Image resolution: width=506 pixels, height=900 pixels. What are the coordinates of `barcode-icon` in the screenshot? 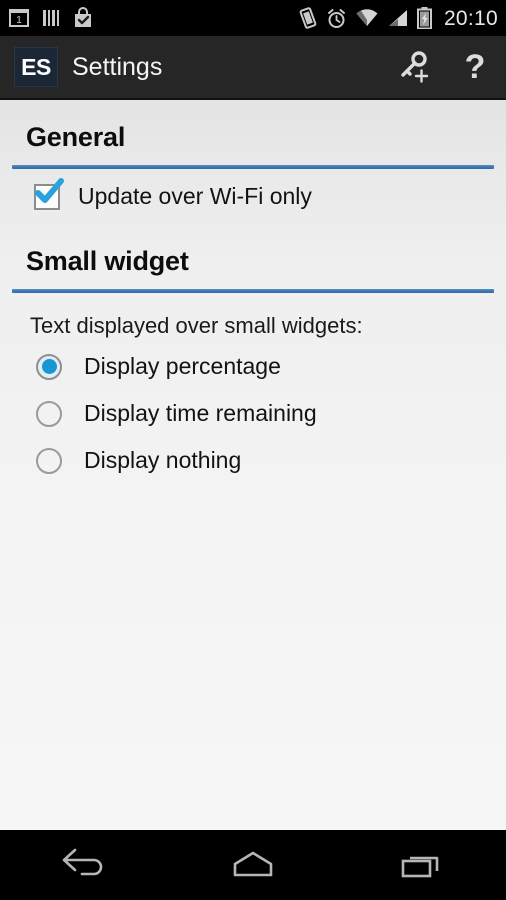 It's located at (51, 18).